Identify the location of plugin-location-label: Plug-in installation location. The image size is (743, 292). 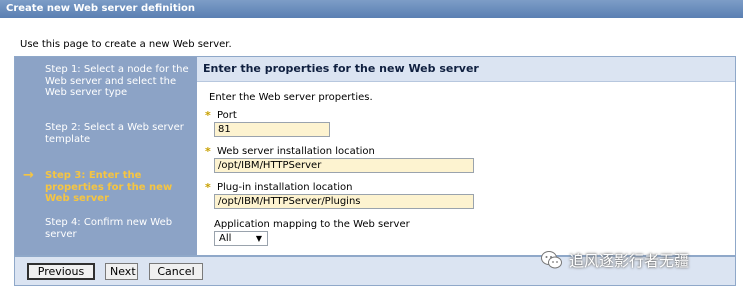
(285, 187).